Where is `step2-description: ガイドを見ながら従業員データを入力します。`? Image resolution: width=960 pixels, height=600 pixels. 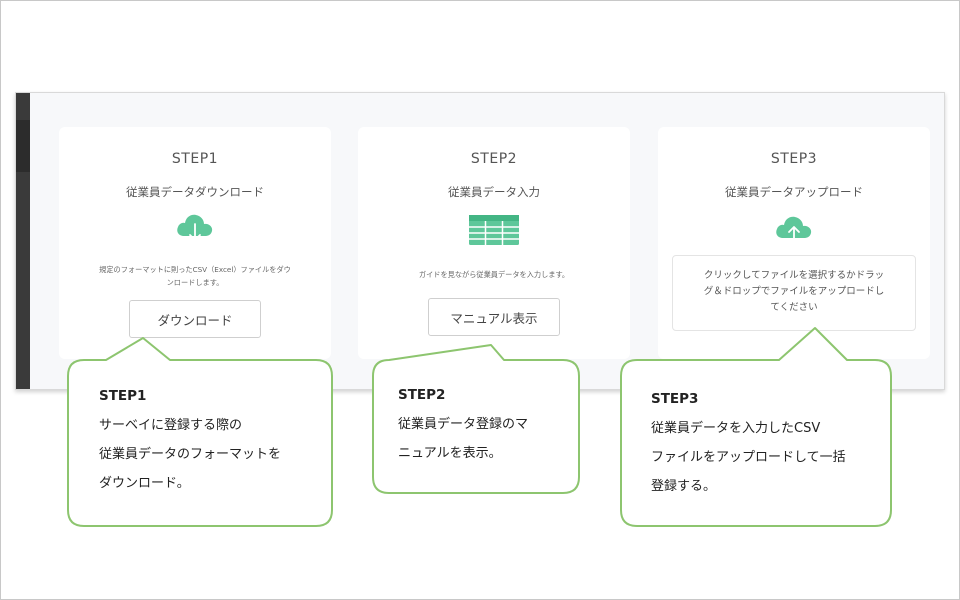 step2-description: ガイドを見ながら従業員データを入力します。 is located at coordinates (494, 274).